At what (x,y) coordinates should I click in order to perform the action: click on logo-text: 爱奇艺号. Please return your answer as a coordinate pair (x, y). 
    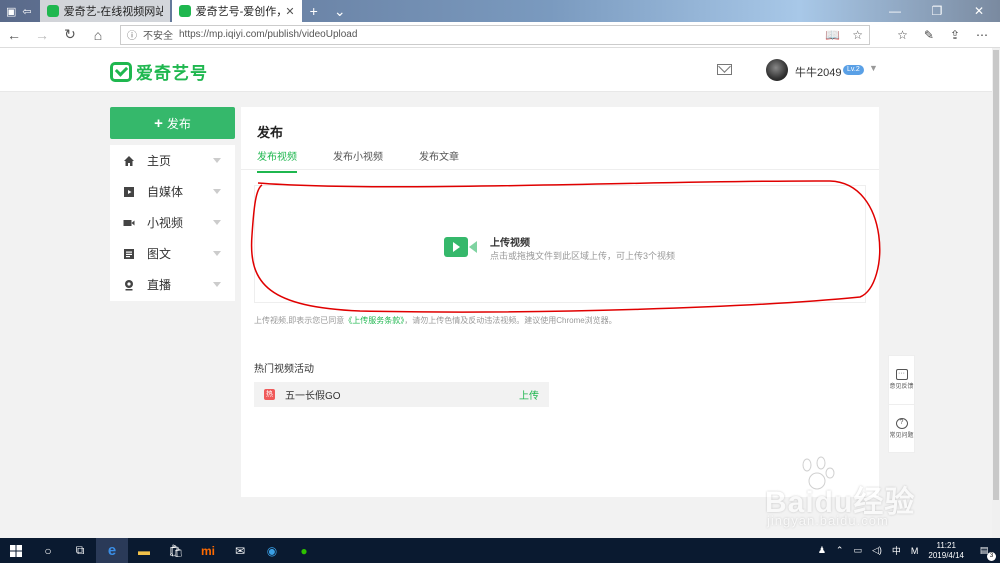
    Looking at the image, I should click on (172, 73).